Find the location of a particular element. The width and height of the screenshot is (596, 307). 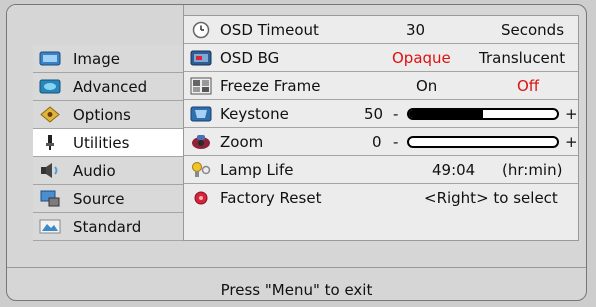

zoom-row: Zoom 0 - + is located at coordinates (381, 142).